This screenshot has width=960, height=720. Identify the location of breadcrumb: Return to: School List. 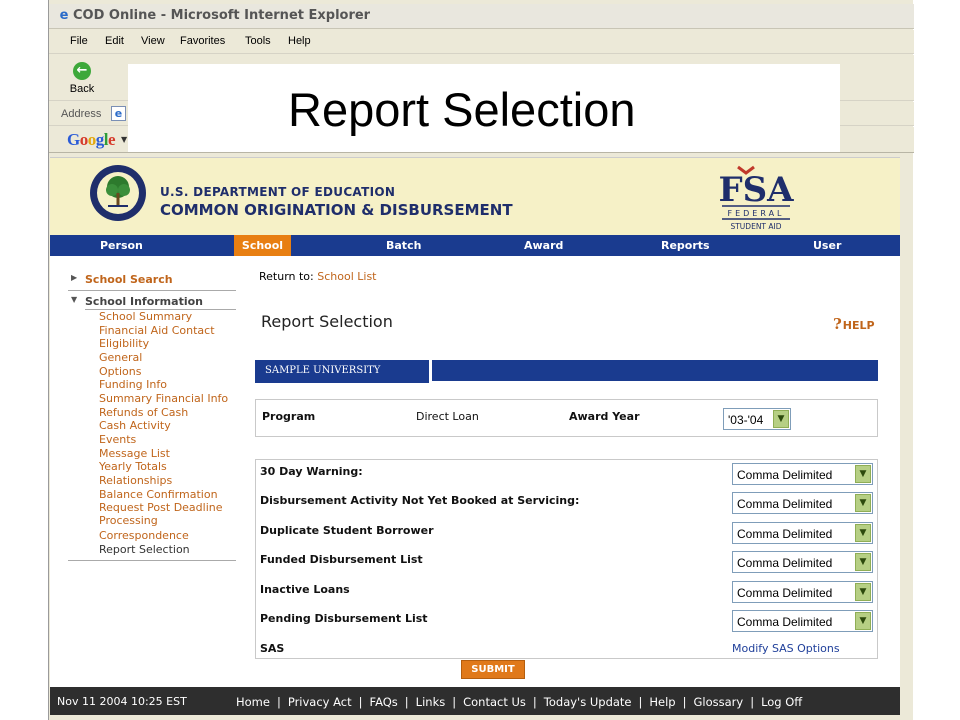
(318, 276).